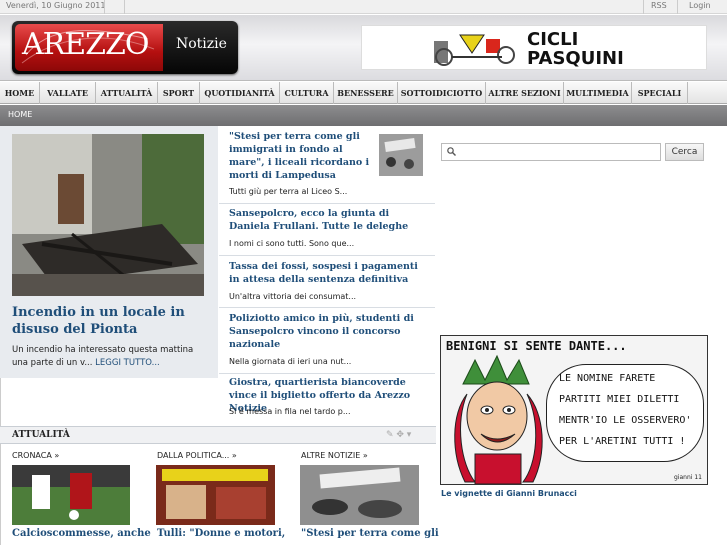  I want to click on nav-item-multimedia: MULTIMEDIA, so click(598, 93).